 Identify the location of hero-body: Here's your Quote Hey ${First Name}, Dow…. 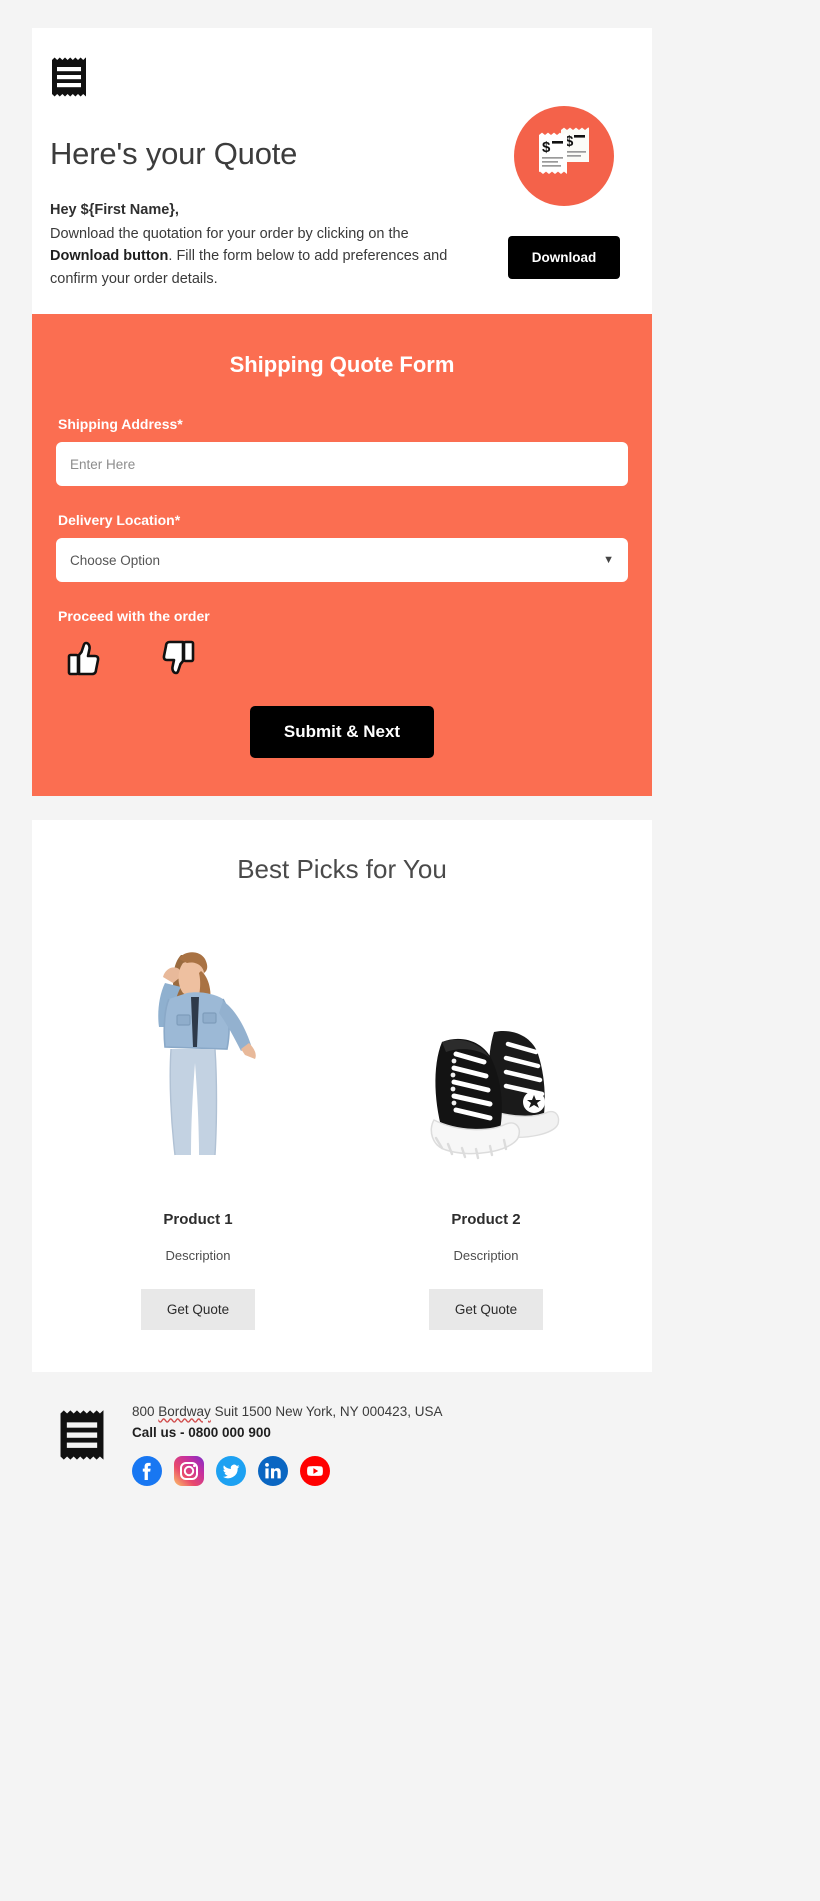
(342, 194).